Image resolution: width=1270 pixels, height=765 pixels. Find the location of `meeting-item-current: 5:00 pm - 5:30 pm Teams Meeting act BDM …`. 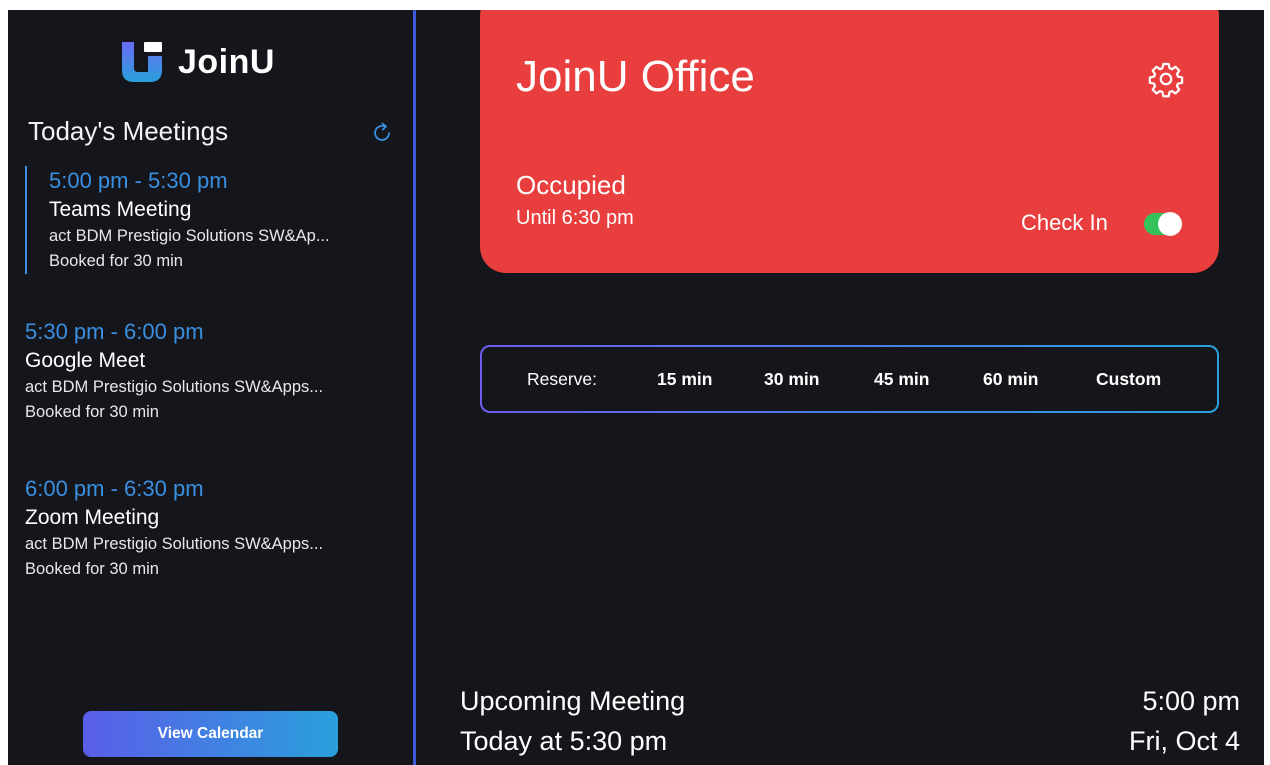

meeting-item-current: 5:00 pm - 5:30 pm Teams Meeting act BDM … is located at coordinates (227, 220).